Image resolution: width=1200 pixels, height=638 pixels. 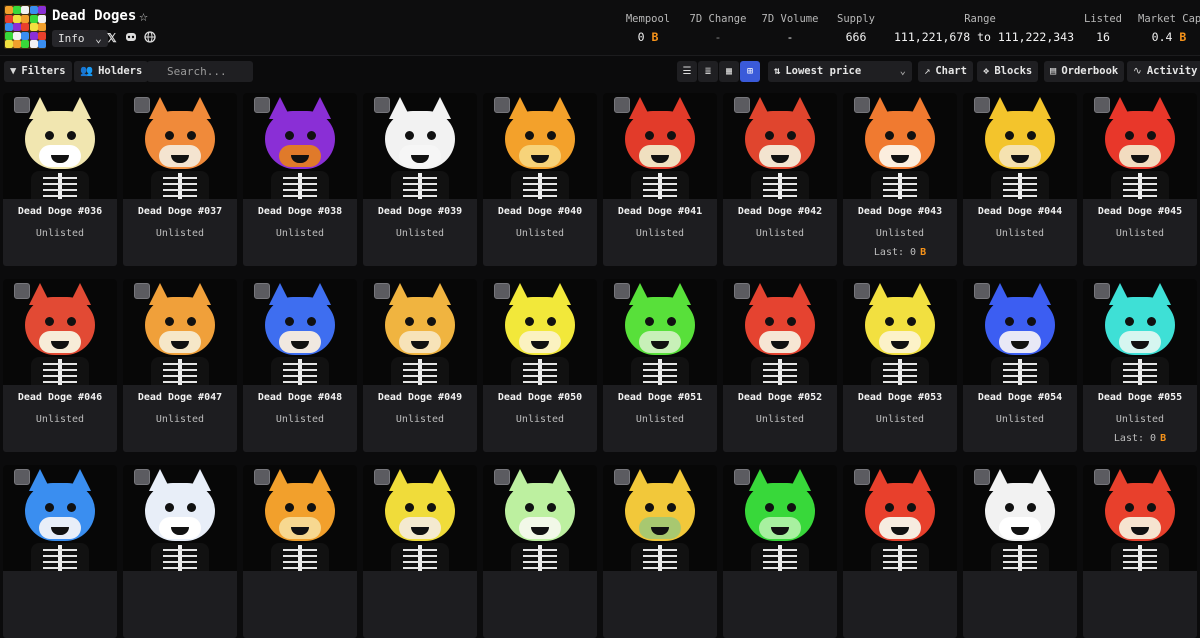 I want to click on item-card: Dead Doge #045 Unlisted, so click(x=1140, y=179).